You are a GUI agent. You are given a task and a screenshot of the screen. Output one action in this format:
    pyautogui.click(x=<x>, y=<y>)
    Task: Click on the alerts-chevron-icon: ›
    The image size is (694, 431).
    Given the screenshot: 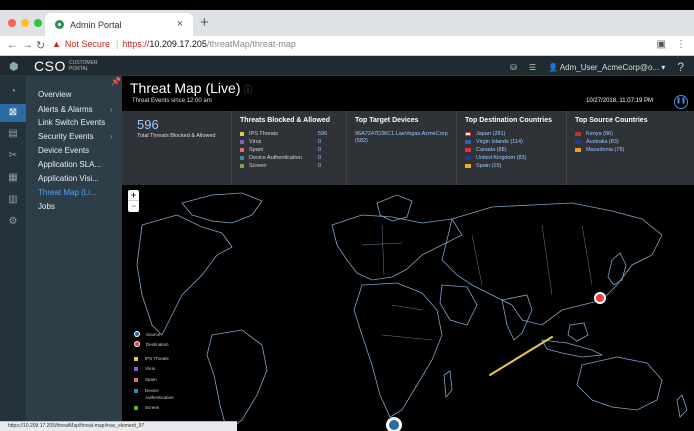 What is the action you would take?
    pyautogui.click(x=111, y=109)
    